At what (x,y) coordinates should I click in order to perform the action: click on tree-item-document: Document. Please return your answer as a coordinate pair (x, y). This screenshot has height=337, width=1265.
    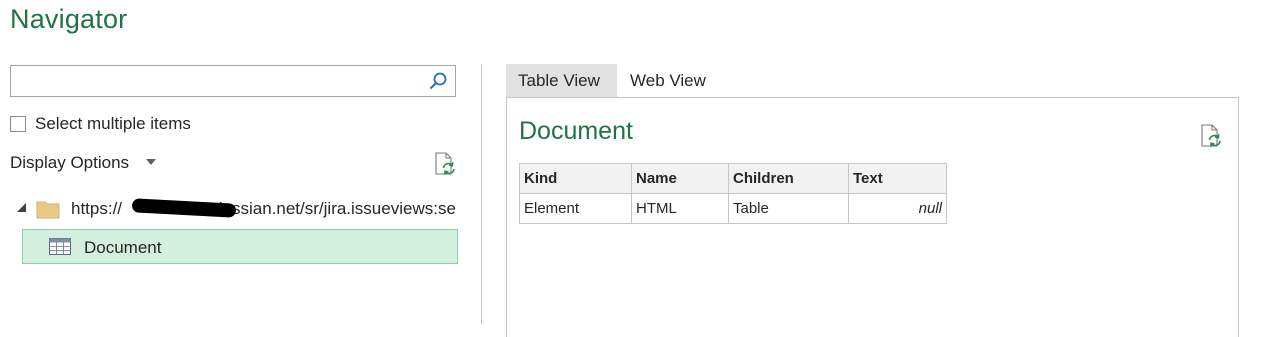
    Looking at the image, I should click on (240, 246).